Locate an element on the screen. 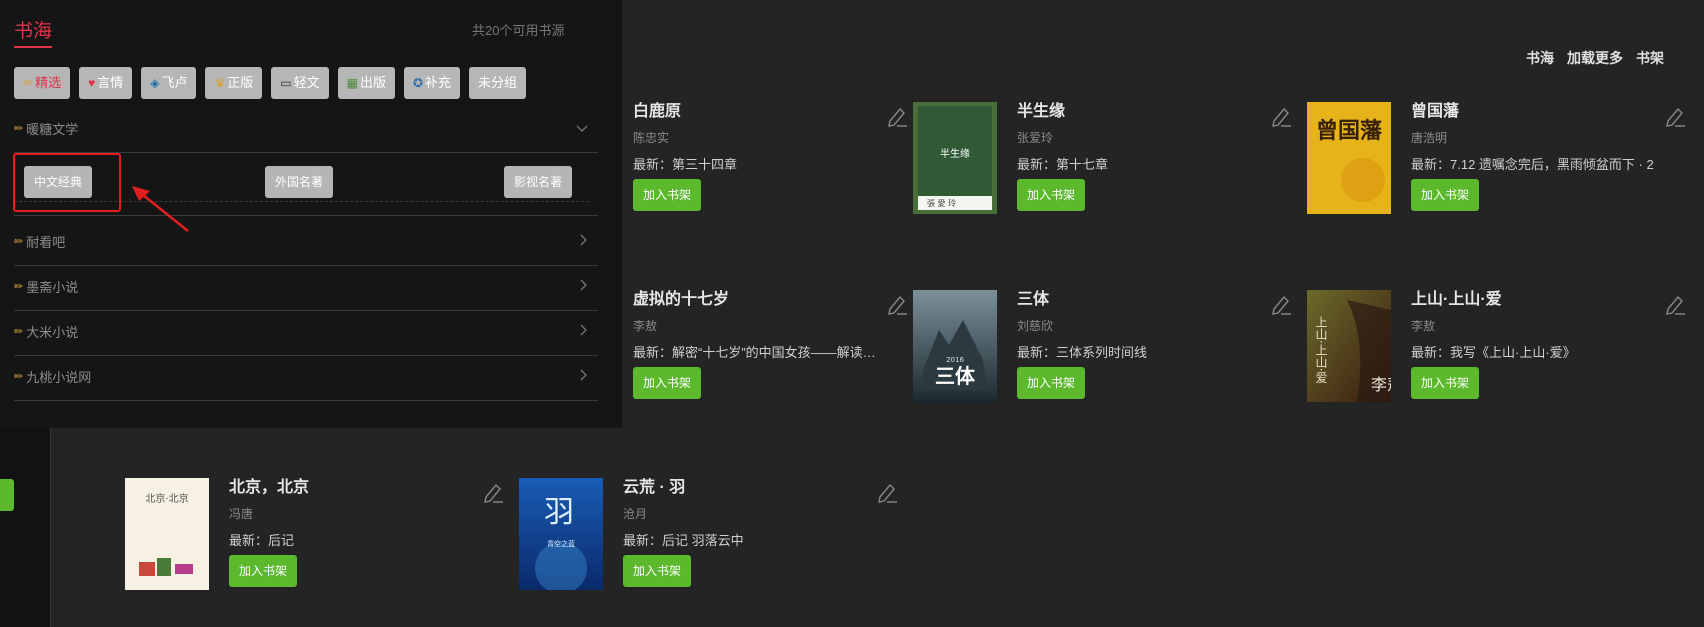  book-title: 曾国藩 is located at coordinates (1536, 112).